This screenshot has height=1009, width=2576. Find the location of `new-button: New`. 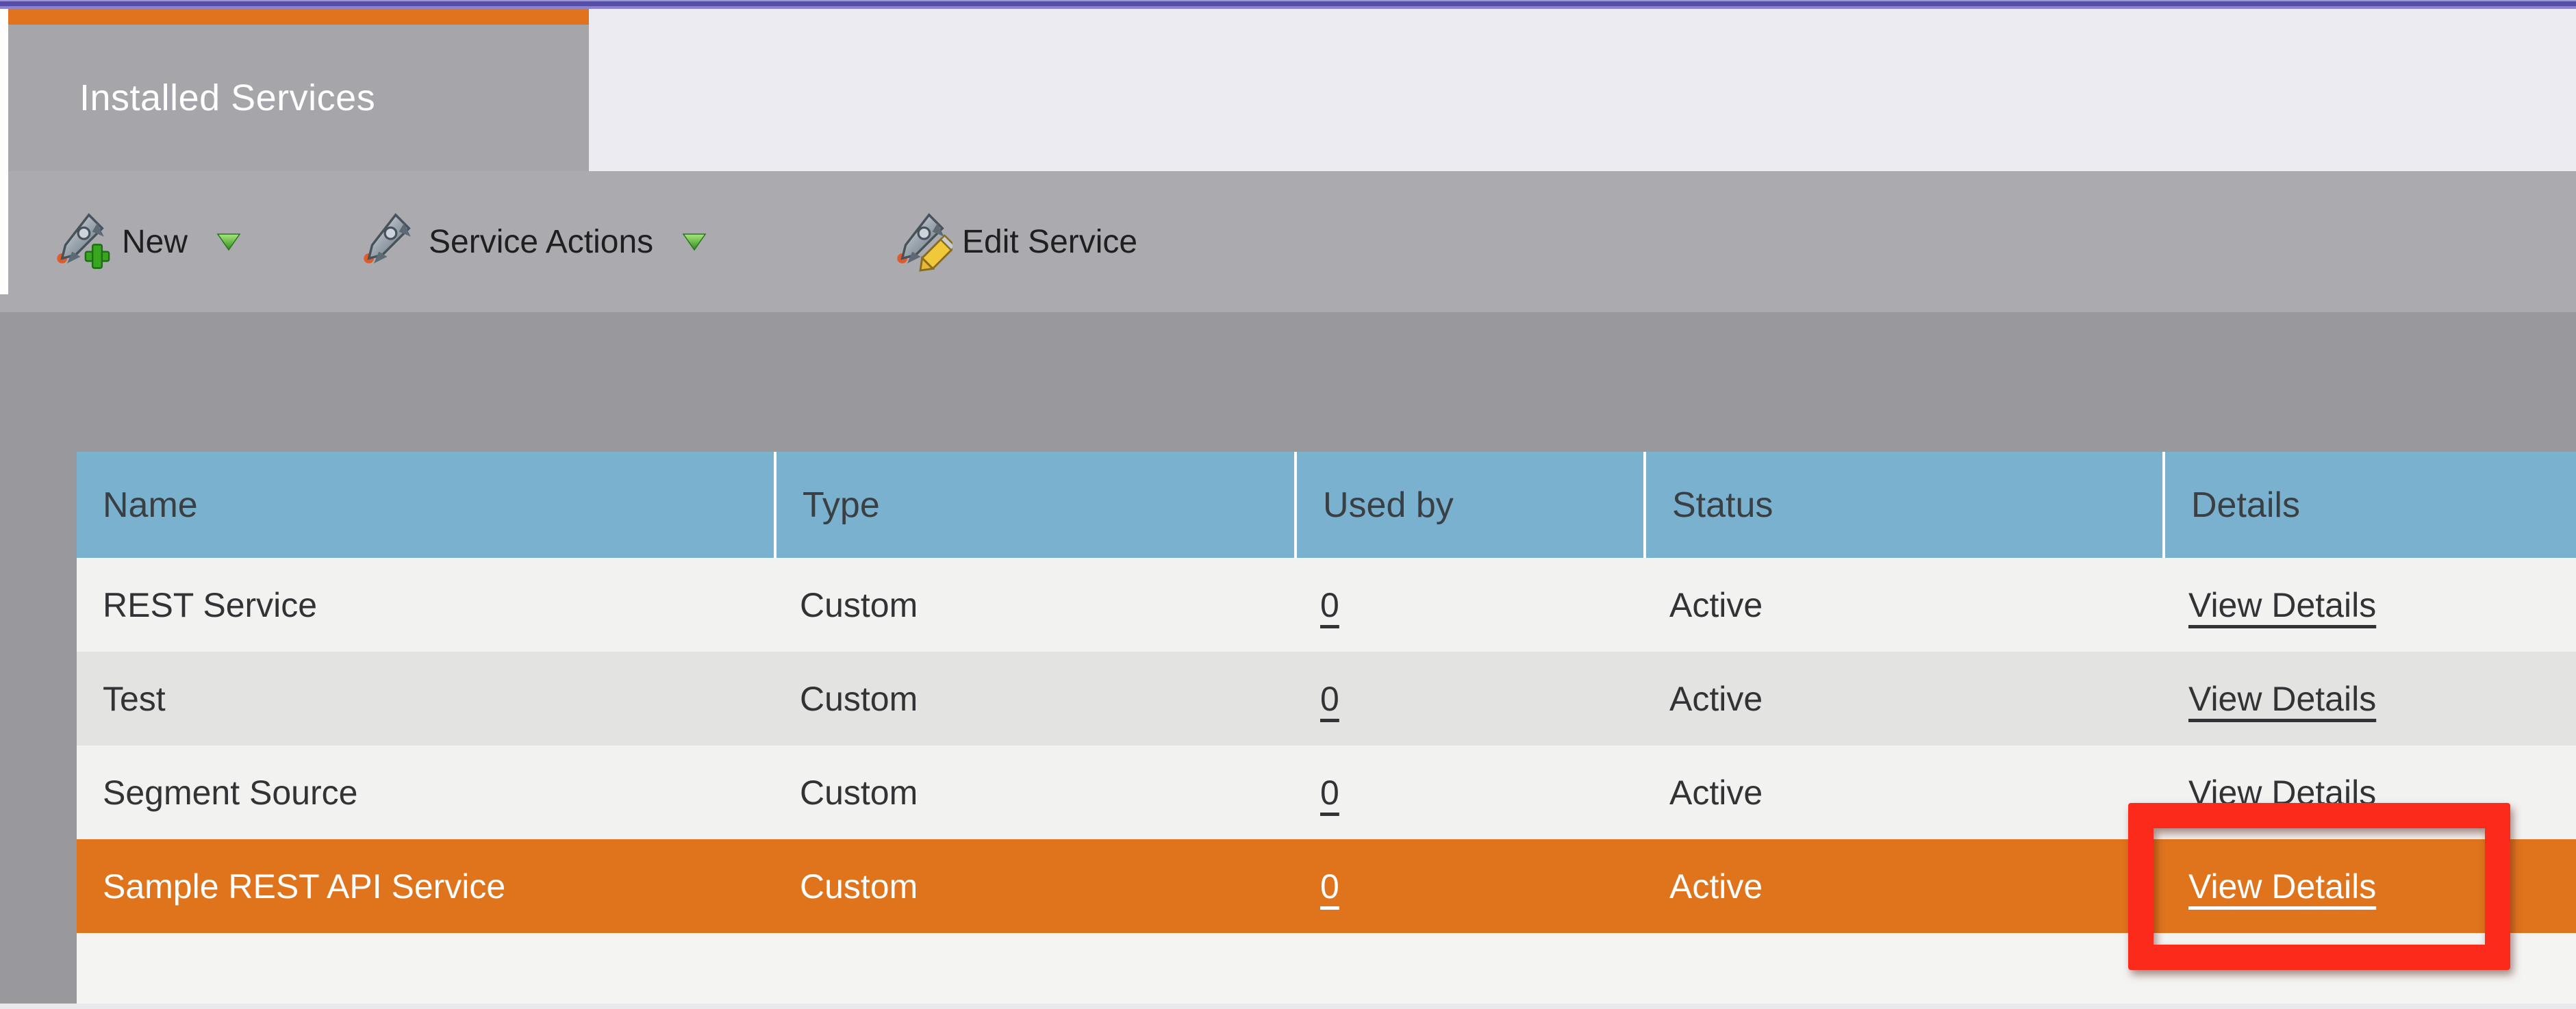

new-button: New is located at coordinates (146, 241).